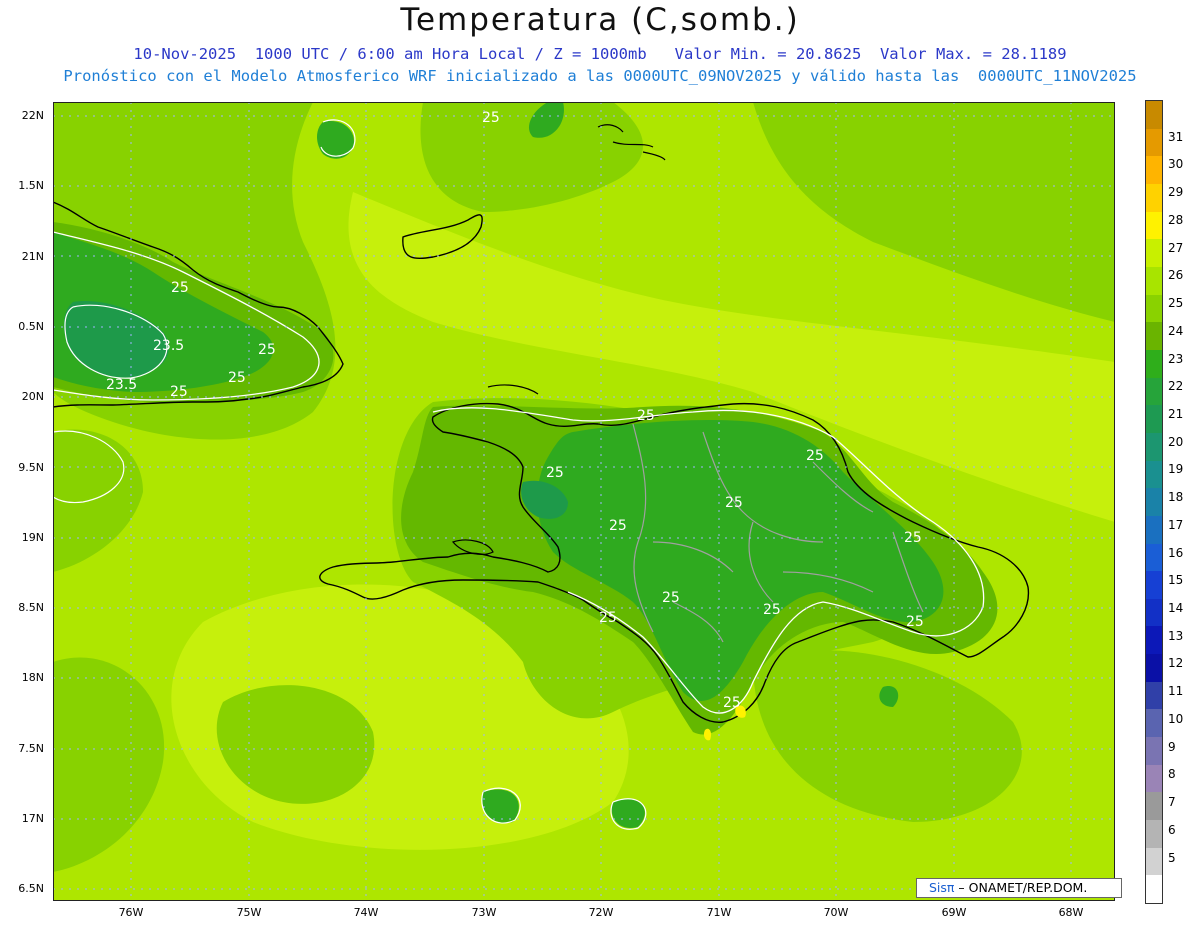  Describe the element at coordinates (32, 818) in the screenshot. I see `lat-label: 17N` at that location.